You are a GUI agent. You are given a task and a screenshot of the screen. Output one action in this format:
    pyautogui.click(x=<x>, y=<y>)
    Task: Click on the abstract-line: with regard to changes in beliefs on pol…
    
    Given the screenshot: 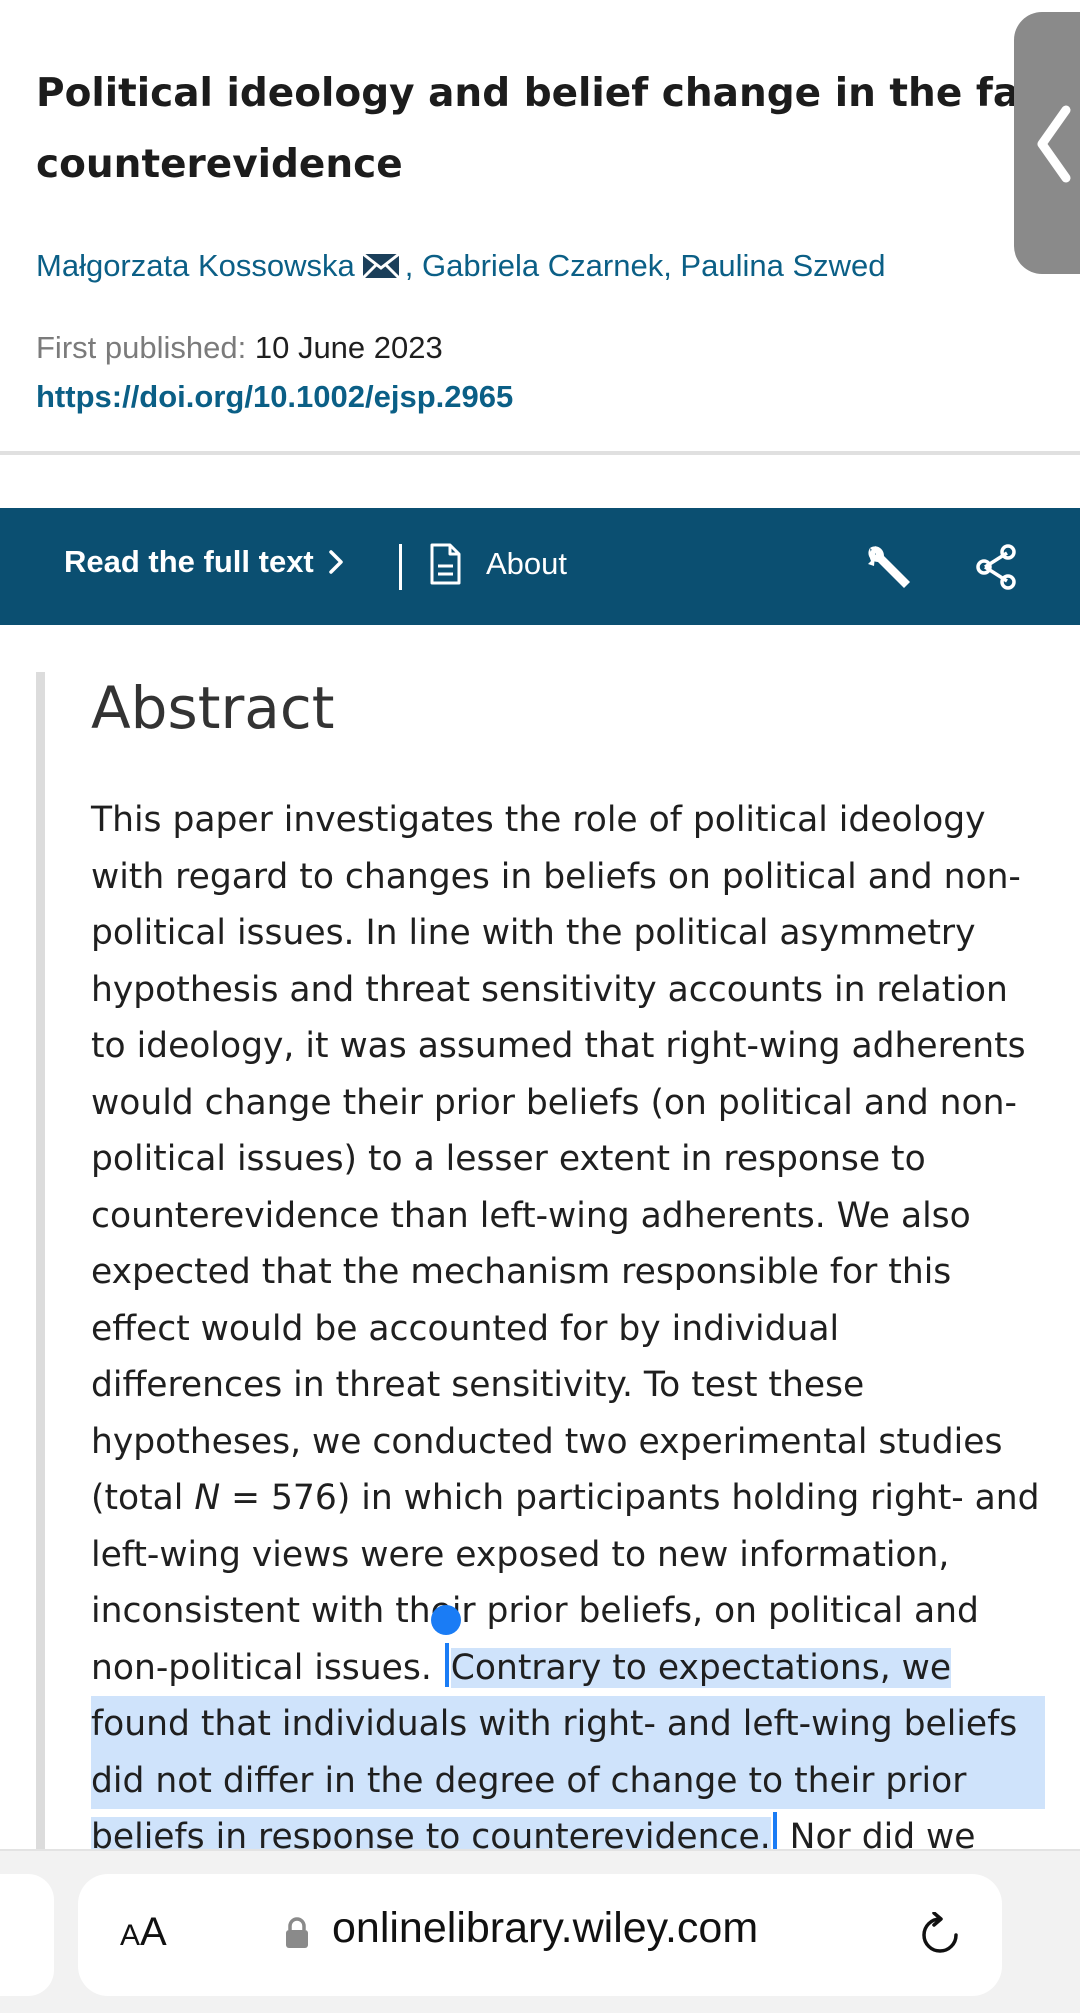 What is the action you would take?
    pyautogui.click(x=556, y=876)
    